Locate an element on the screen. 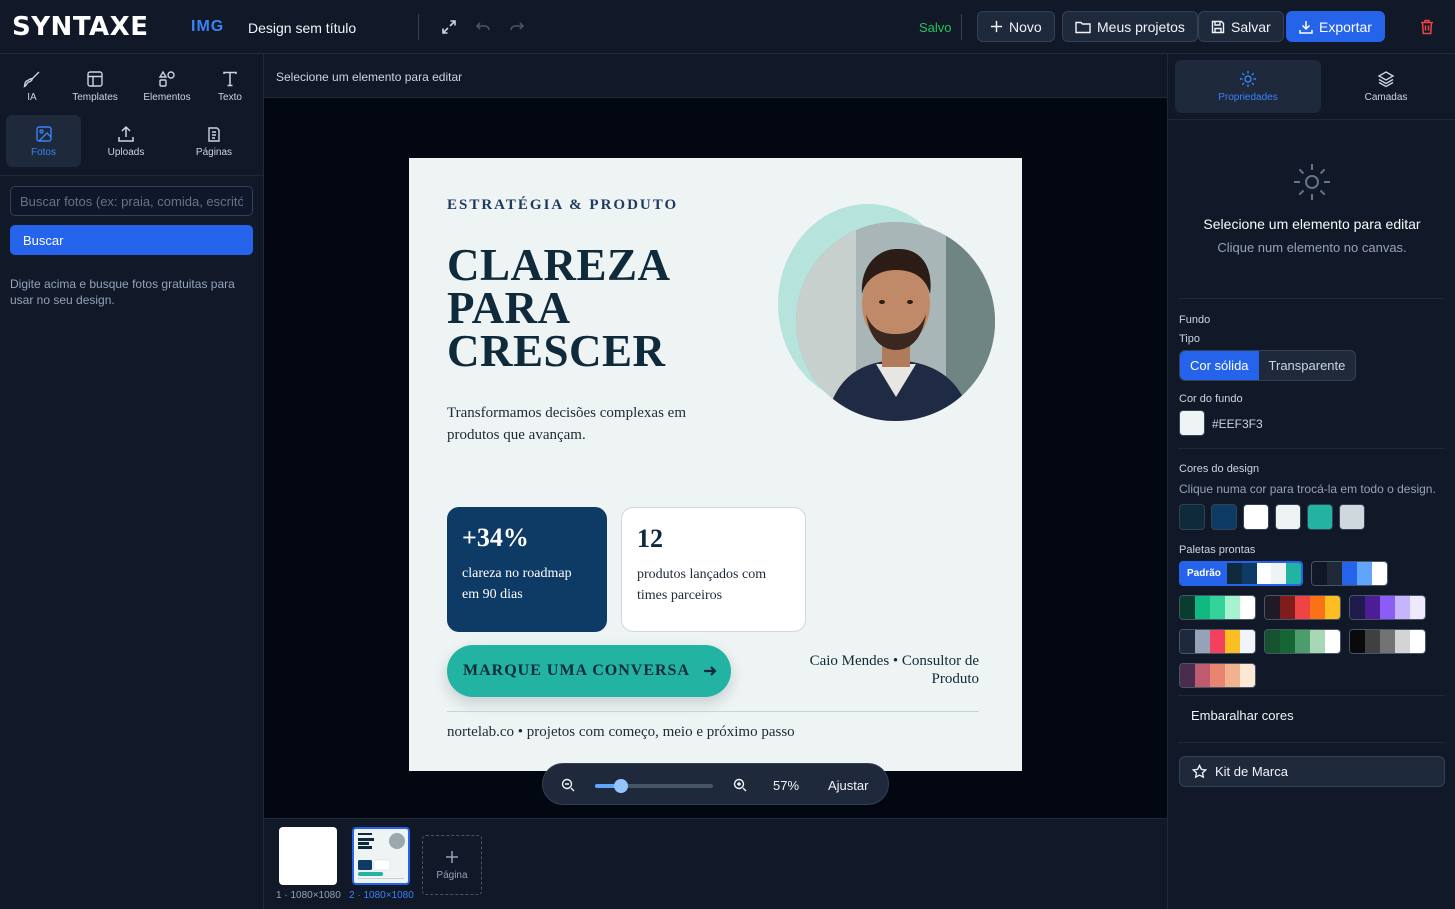 Image resolution: width=1455 pixels, height=909 pixels. shuffle-colors-button: Embaralhar cores is located at coordinates (1242, 715).